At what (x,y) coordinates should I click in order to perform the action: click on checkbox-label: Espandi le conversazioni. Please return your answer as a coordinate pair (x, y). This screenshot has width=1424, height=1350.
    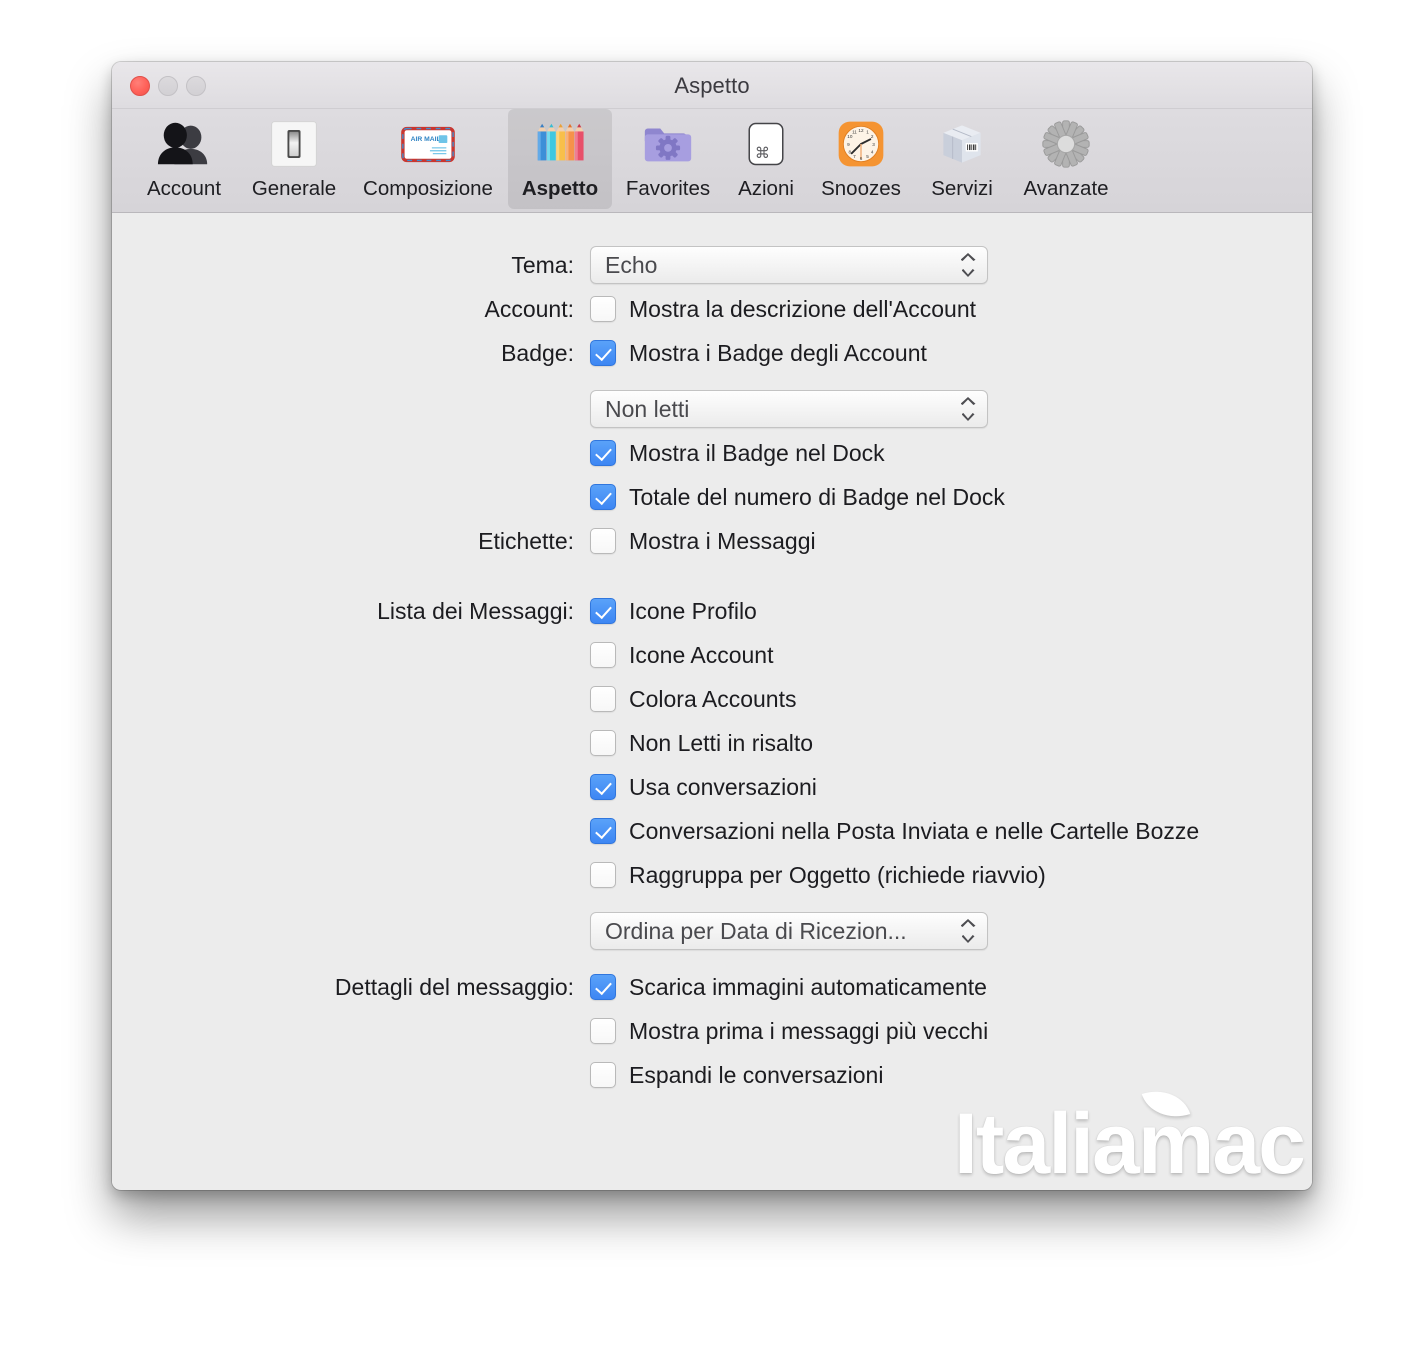
    Looking at the image, I should click on (756, 1074).